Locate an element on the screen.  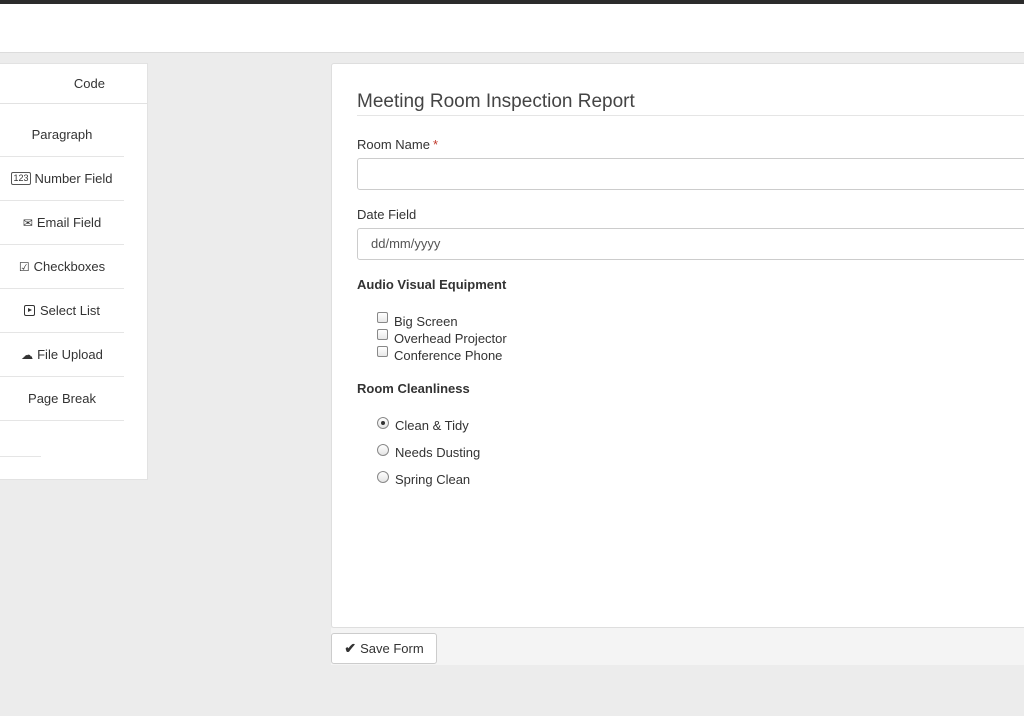
number-icon: 123 is located at coordinates (21, 178).